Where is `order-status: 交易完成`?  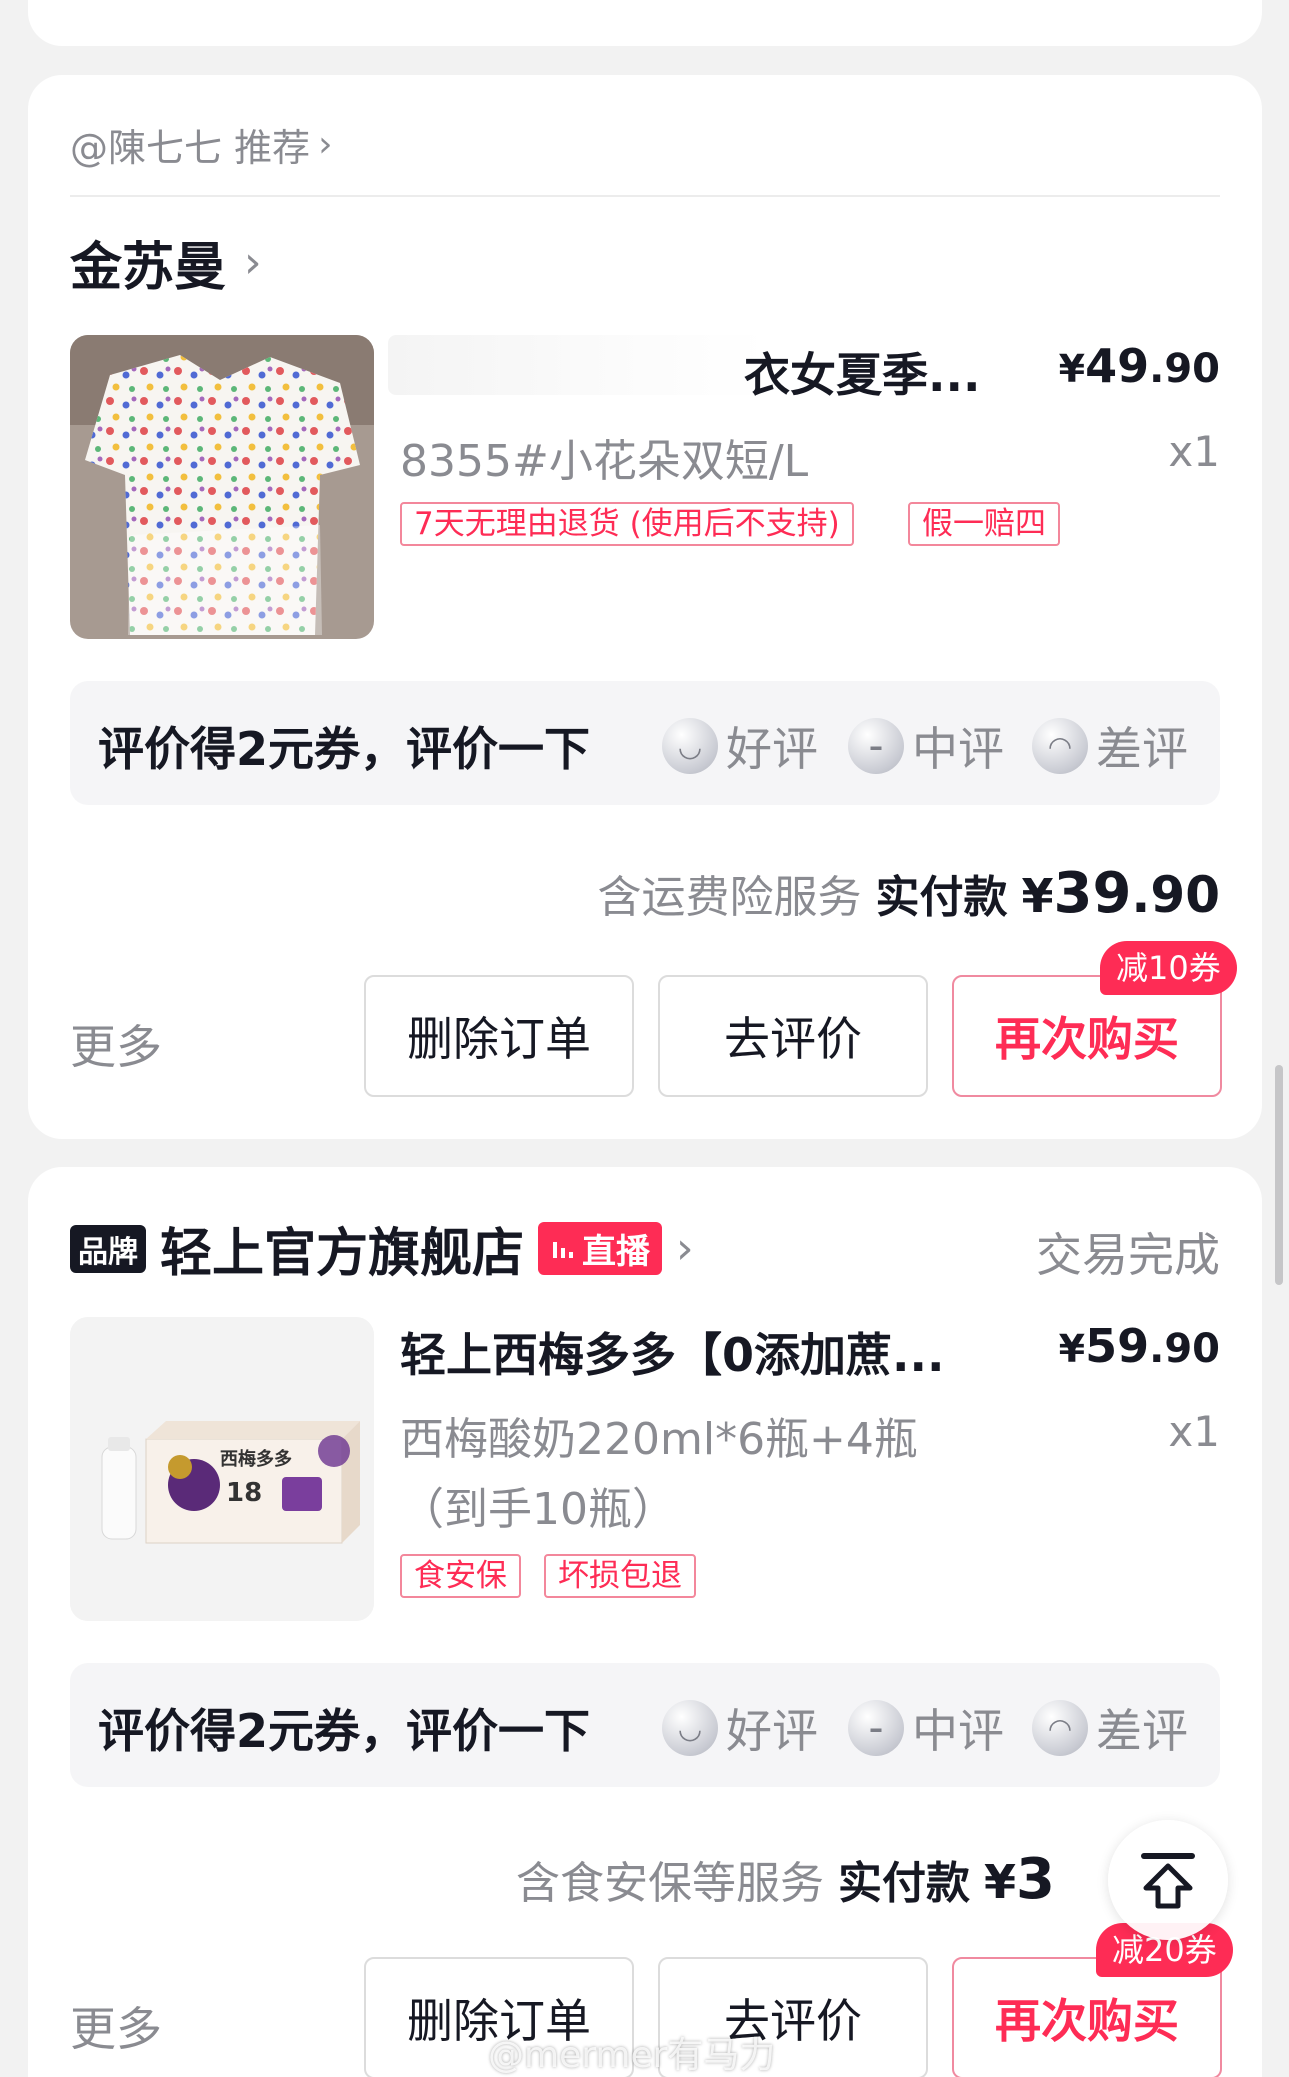 order-status: 交易完成 is located at coordinates (1128, 1255).